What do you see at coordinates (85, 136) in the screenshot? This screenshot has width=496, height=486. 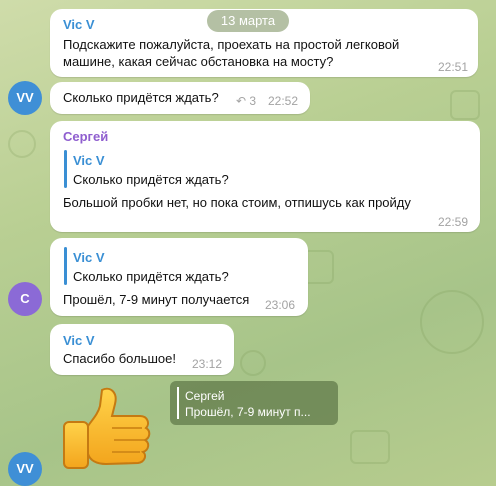 I see `message-sender: Сергей` at bounding box center [85, 136].